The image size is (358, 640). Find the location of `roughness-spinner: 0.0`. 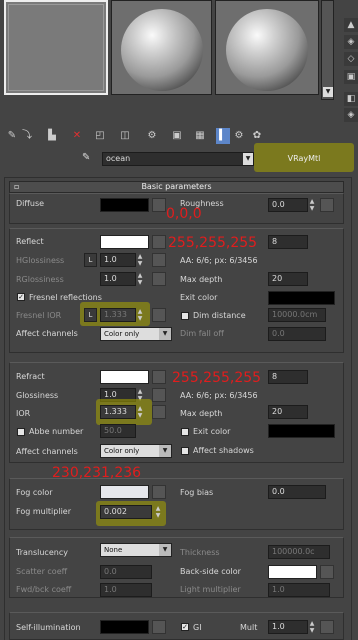

roughness-spinner: 0.0 is located at coordinates (288, 205).